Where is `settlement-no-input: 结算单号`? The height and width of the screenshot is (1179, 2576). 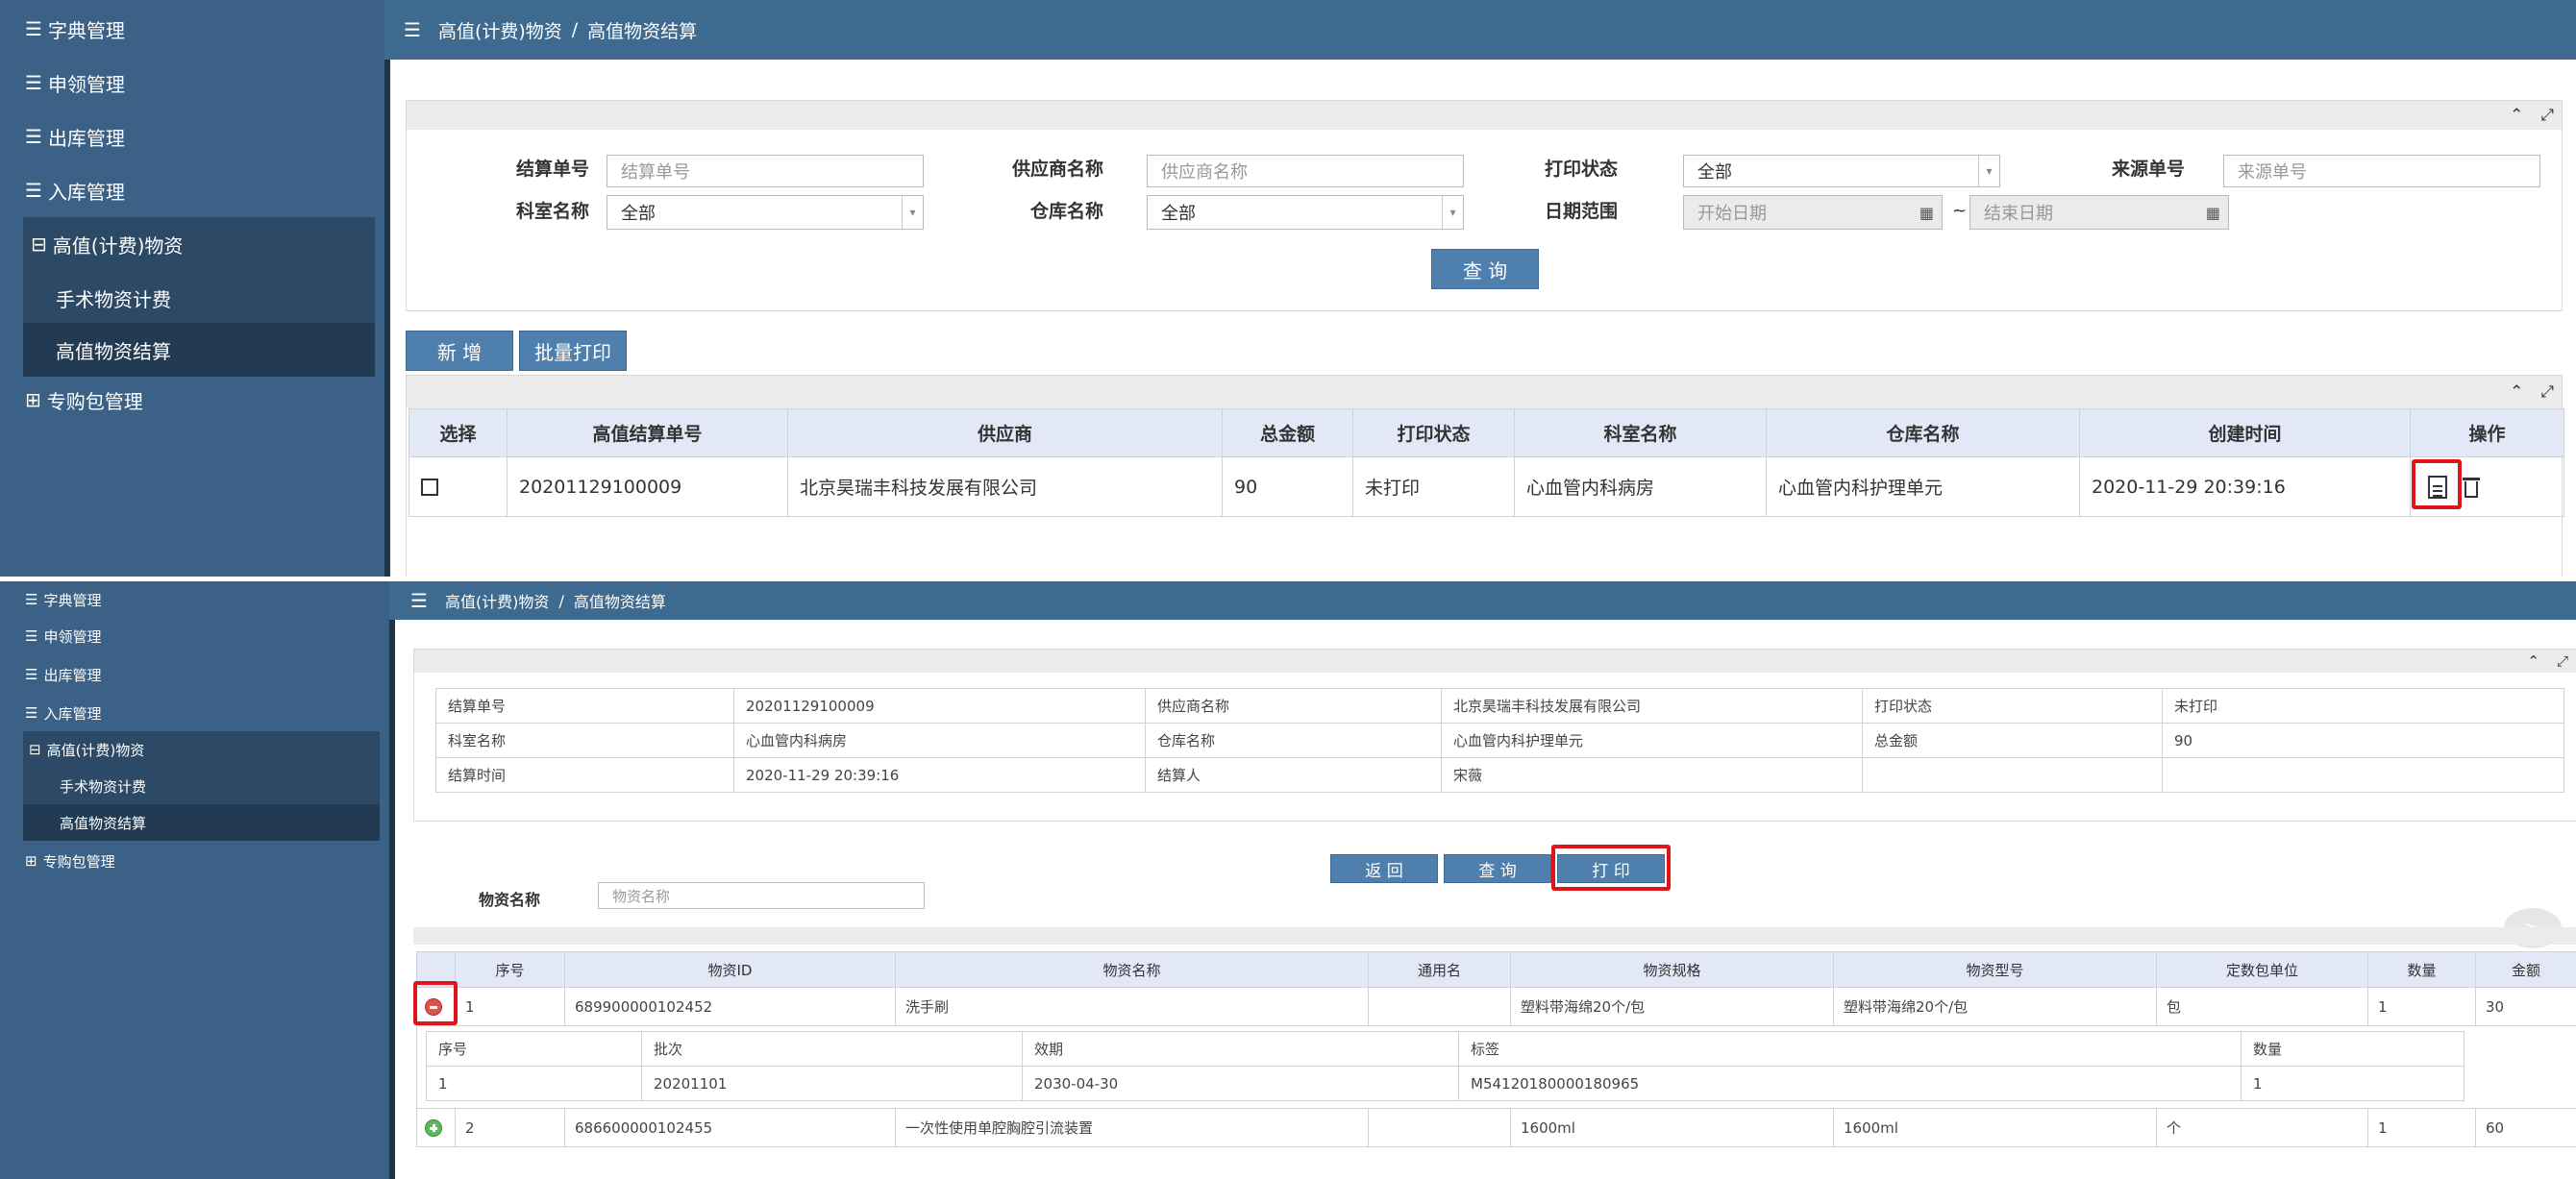 settlement-no-input: 结算单号 is located at coordinates (765, 171).